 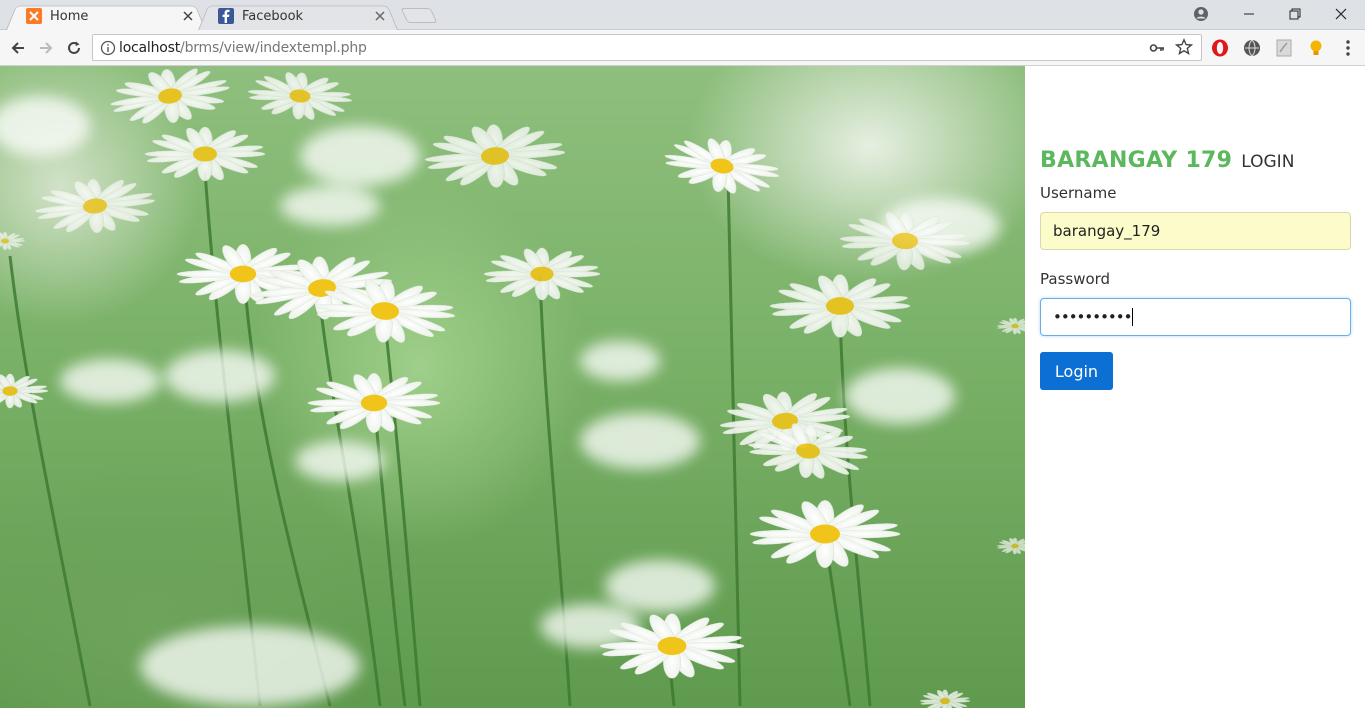 I want to click on reload-icon, so click(x=74, y=48).